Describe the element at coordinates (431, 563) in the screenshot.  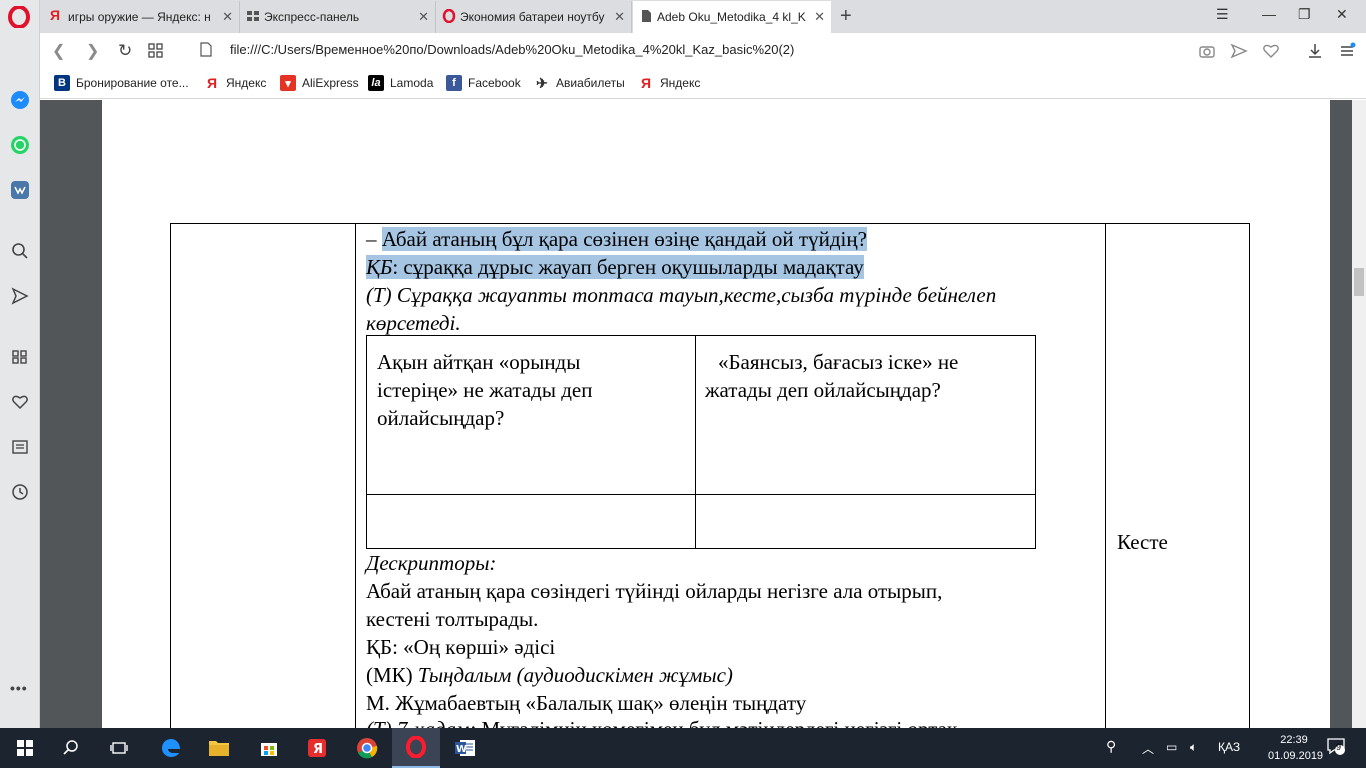
I see `doc-descriptors-heading: Дескрипторы:` at that location.